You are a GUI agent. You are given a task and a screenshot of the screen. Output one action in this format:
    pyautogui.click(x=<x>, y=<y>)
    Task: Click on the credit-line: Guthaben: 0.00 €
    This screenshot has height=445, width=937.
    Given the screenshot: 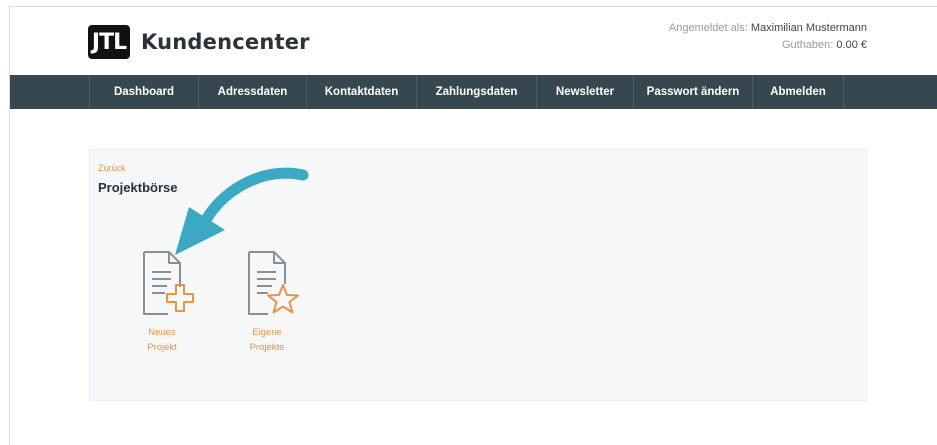 What is the action you would take?
    pyautogui.click(x=768, y=45)
    